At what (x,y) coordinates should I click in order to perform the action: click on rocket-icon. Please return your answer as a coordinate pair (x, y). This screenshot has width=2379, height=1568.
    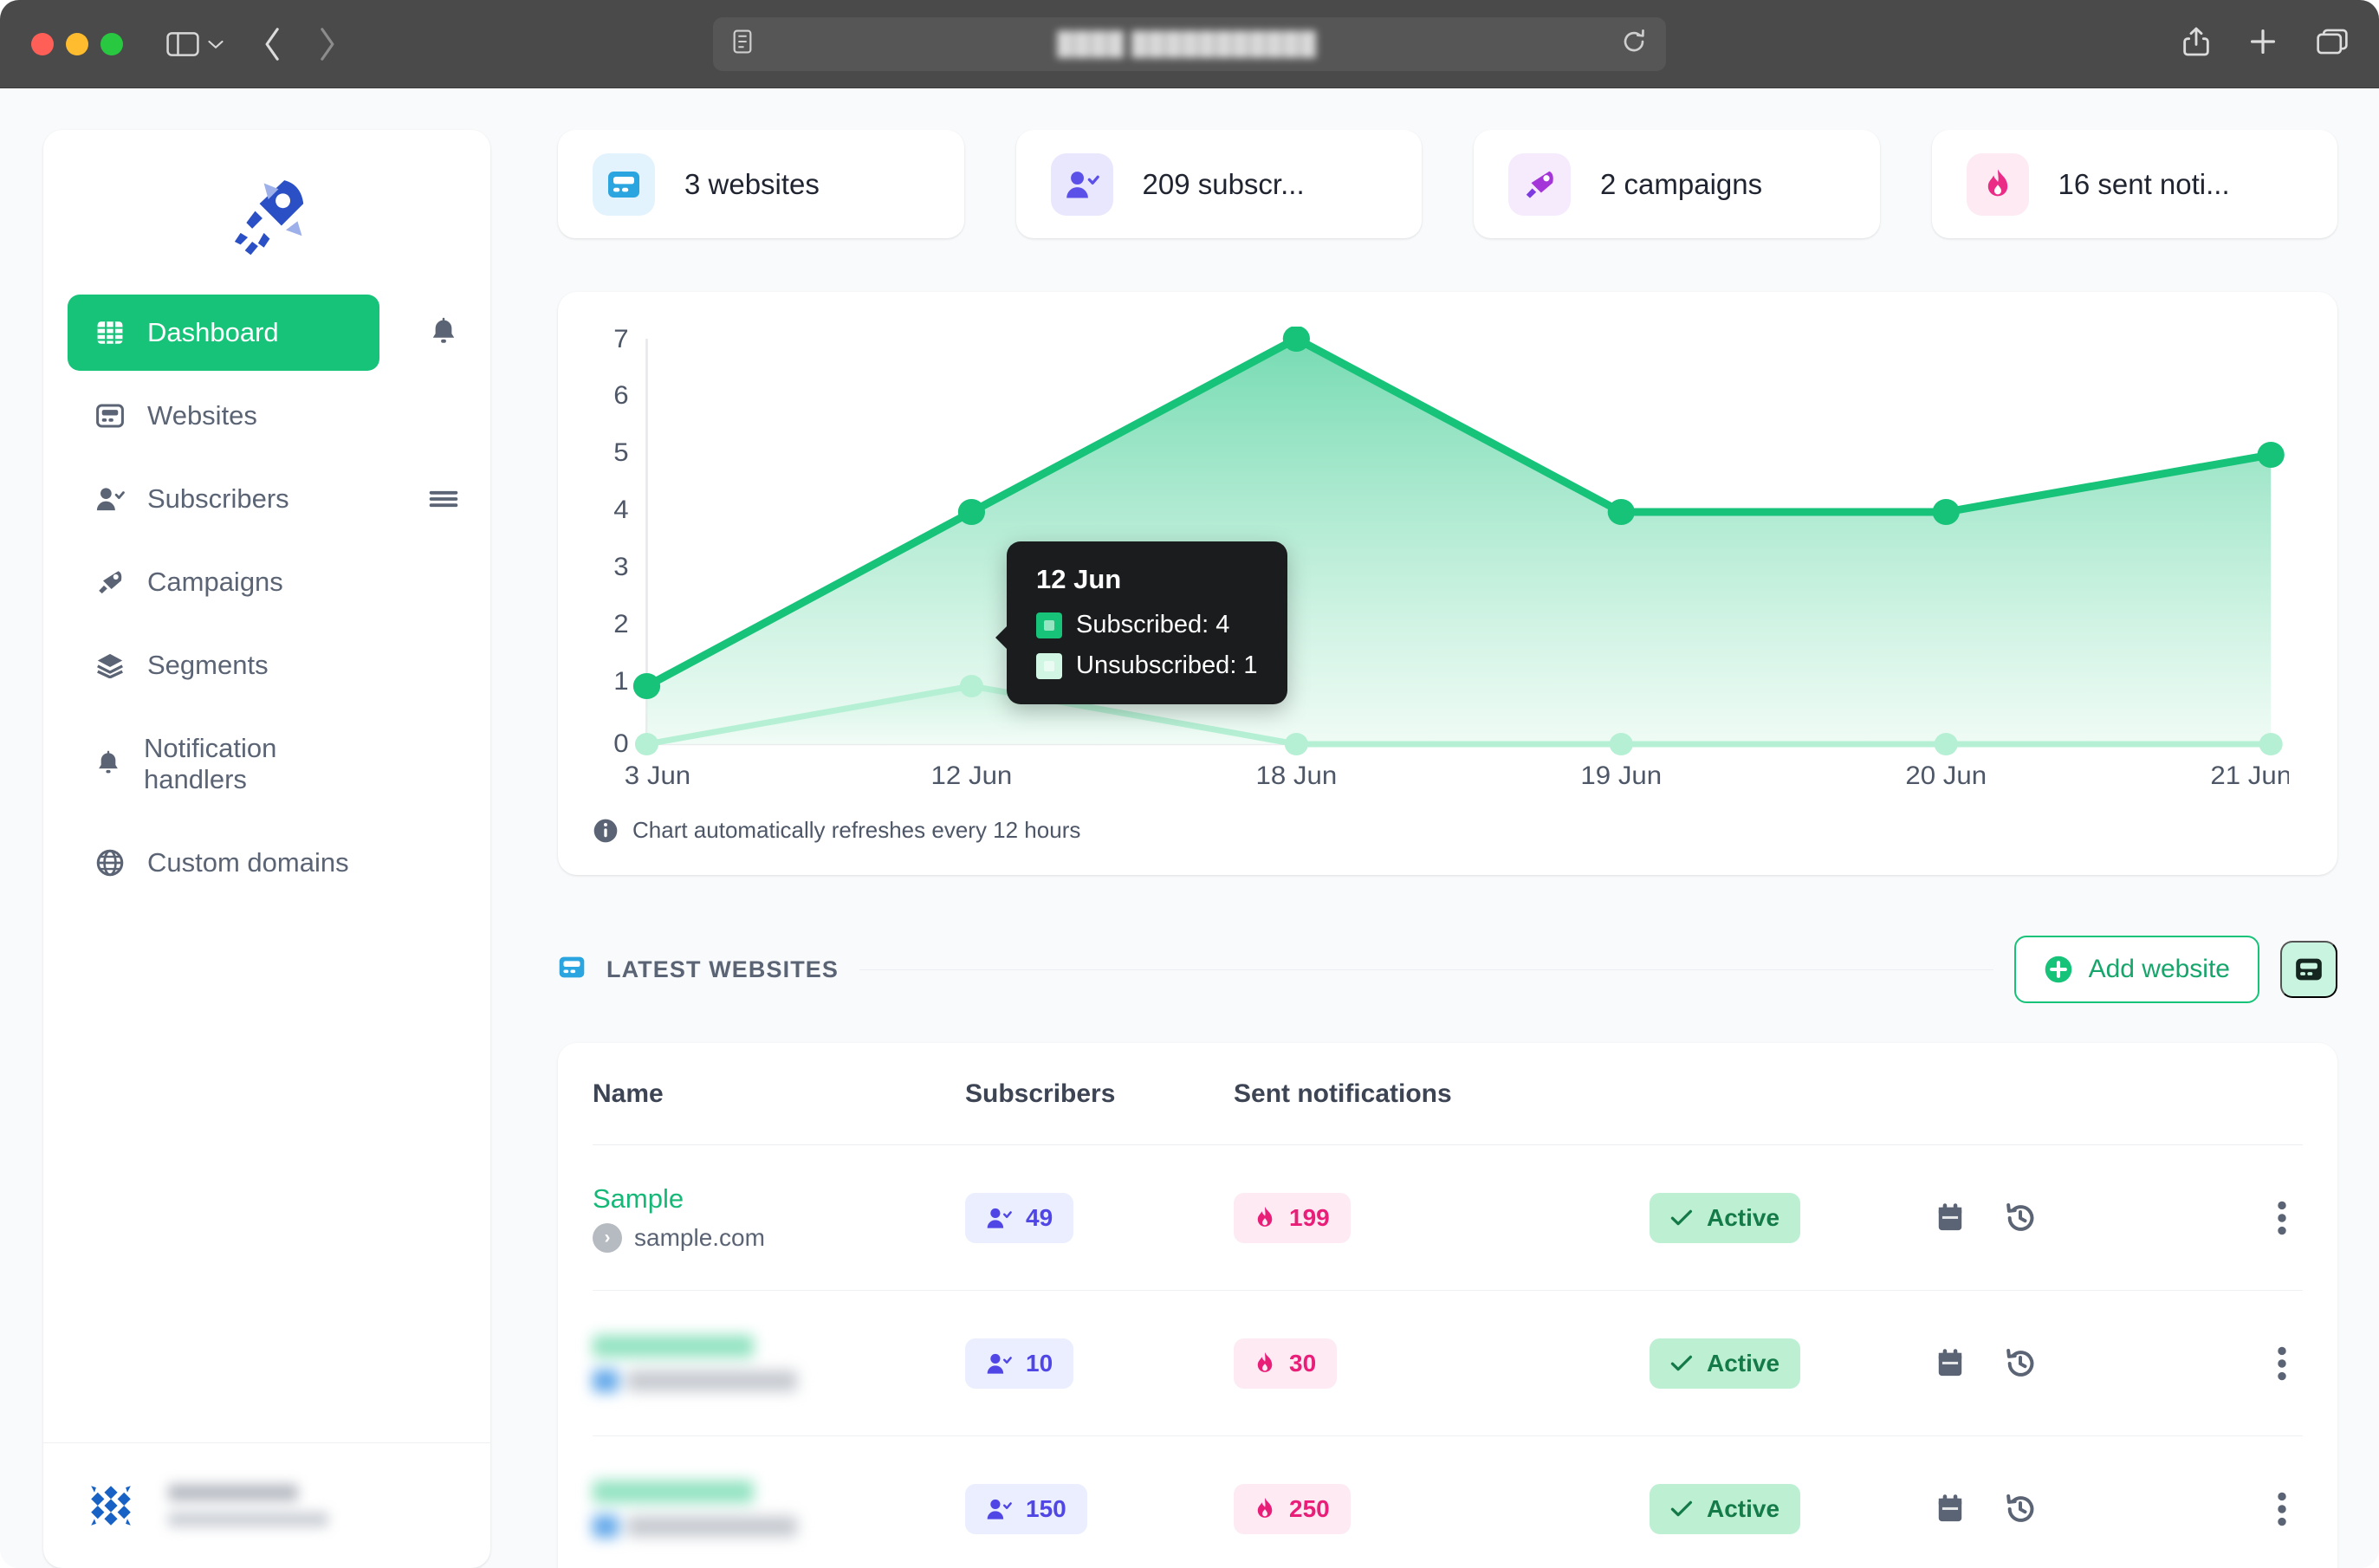
    Looking at the image, I should click on (1539, 184).